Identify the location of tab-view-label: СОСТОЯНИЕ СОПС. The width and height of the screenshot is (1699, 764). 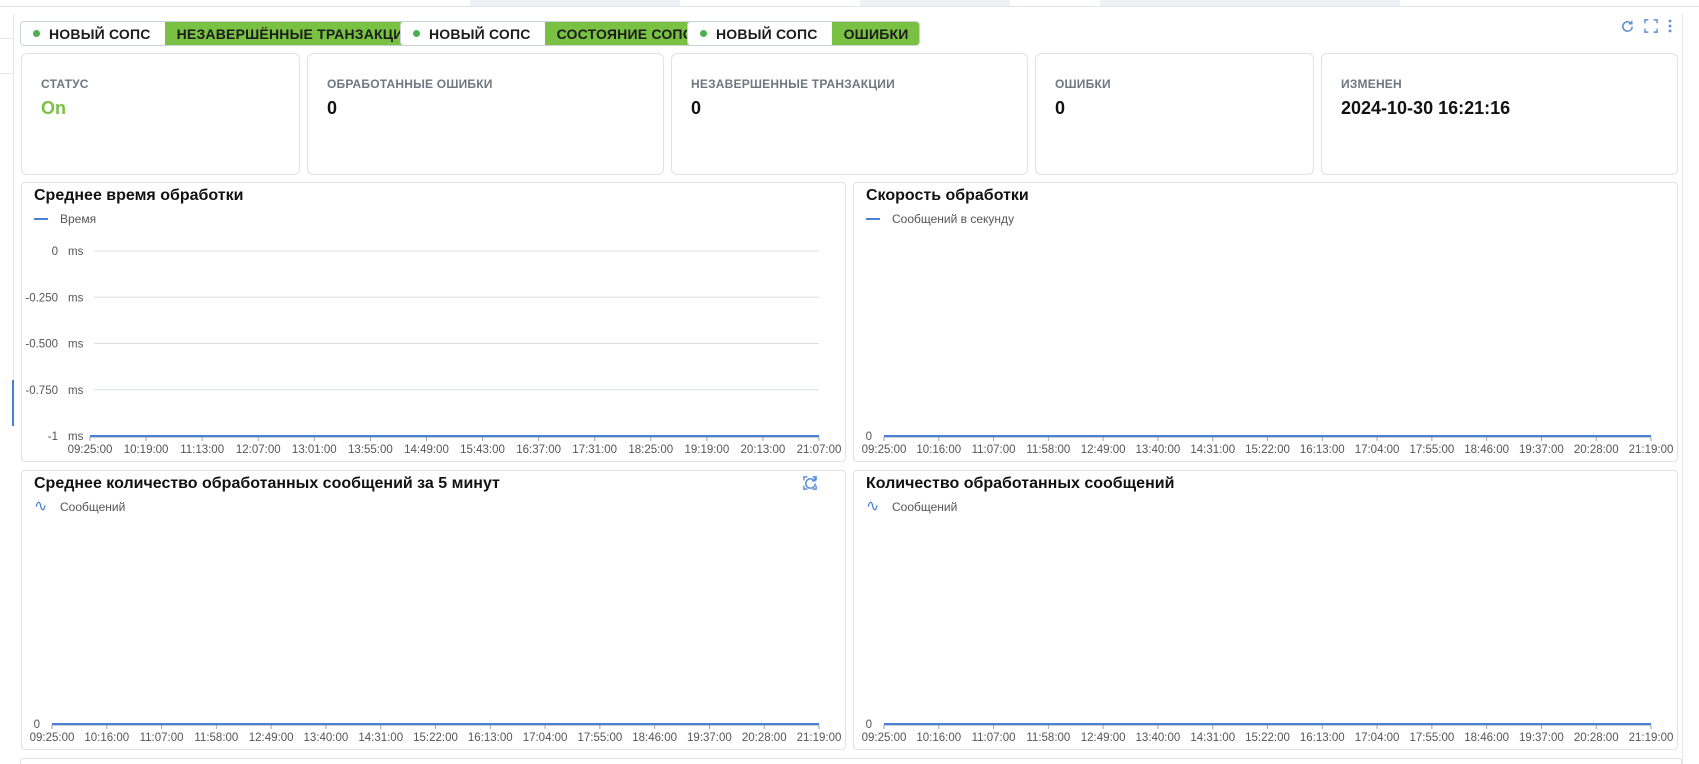
(625, 33).